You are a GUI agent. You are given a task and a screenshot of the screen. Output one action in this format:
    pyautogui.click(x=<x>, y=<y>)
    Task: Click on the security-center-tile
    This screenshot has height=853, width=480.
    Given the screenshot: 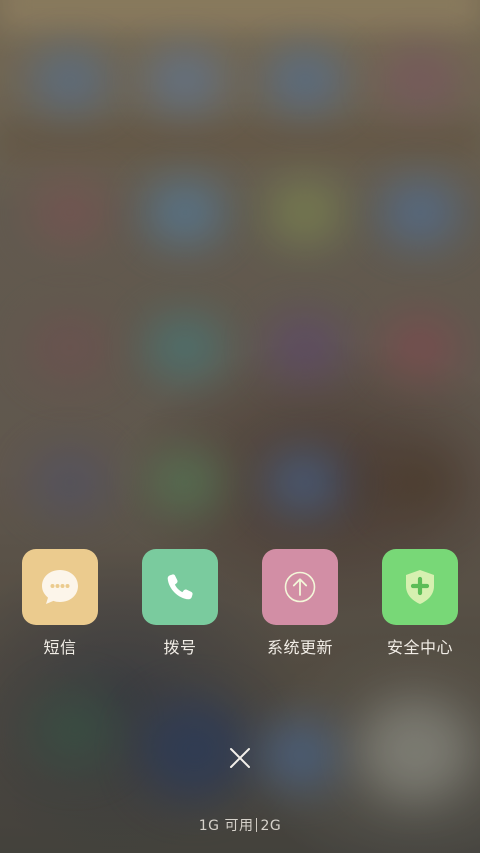 What is the action you would take?
    pyautogui.click(x=420, y=587)
    